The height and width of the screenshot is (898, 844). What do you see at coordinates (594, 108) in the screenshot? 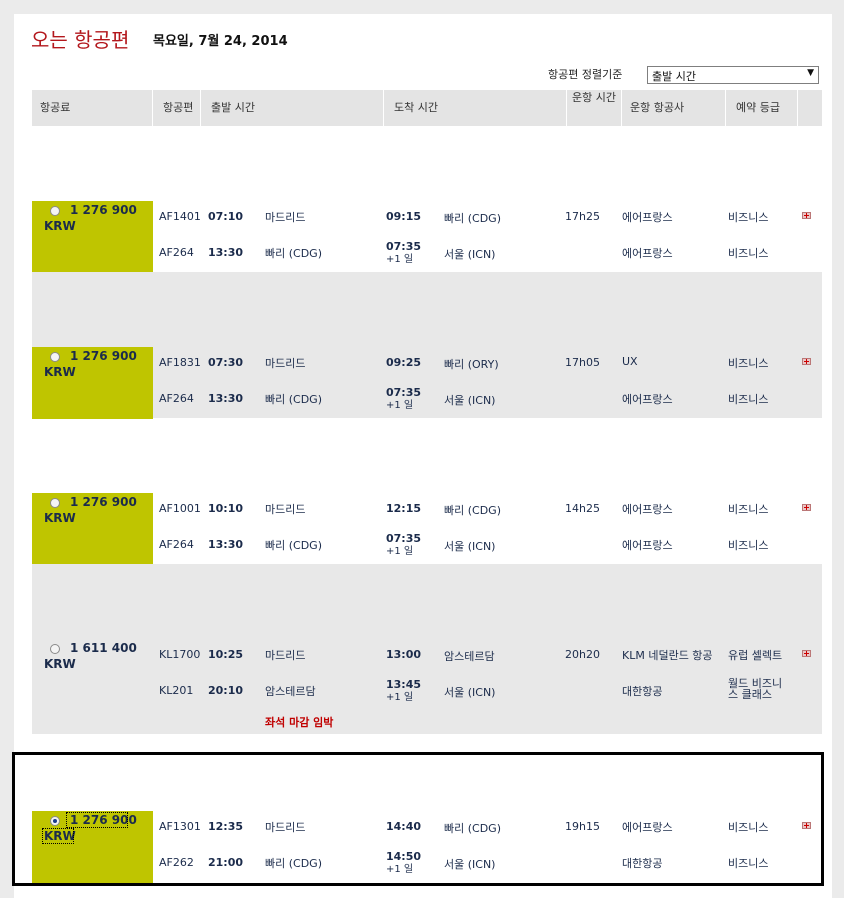
I see `header-duration: 운항 시간` at bounding box center [594, 108].